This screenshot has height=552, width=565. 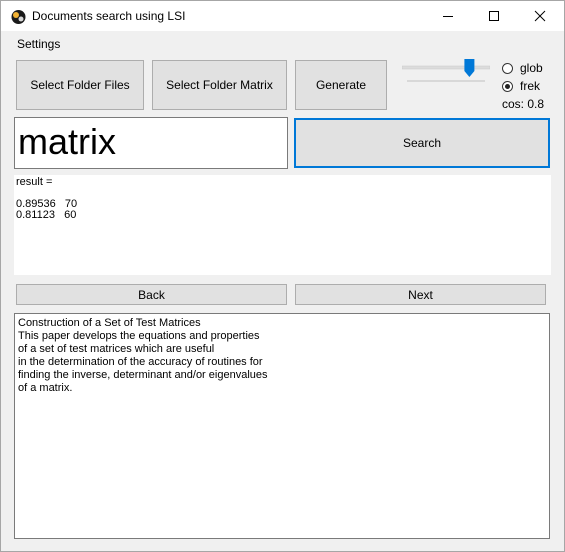 I want to click on window-title: Documents search using LSI, so click(x=109, y=16).